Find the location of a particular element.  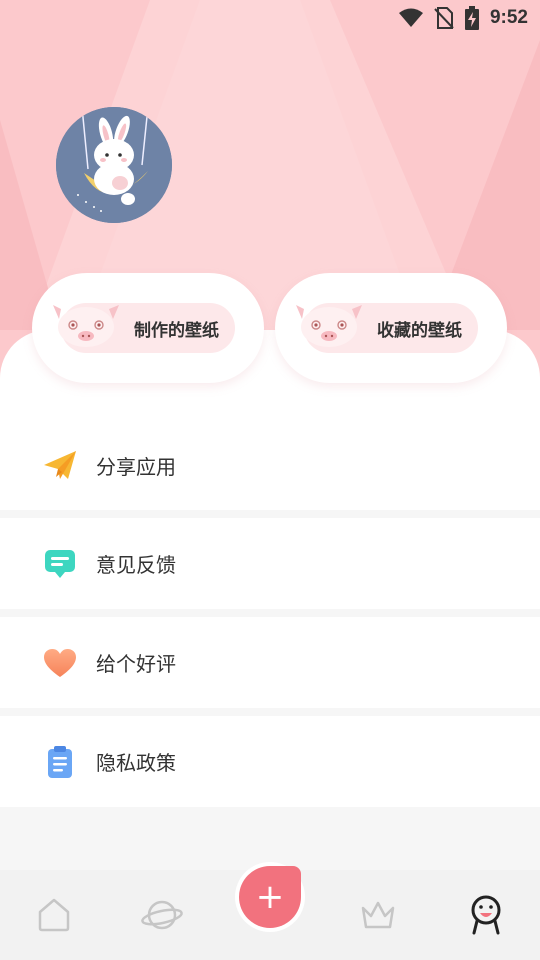

menu-item-label: 分享应用 is located at coordinates (136, 466).